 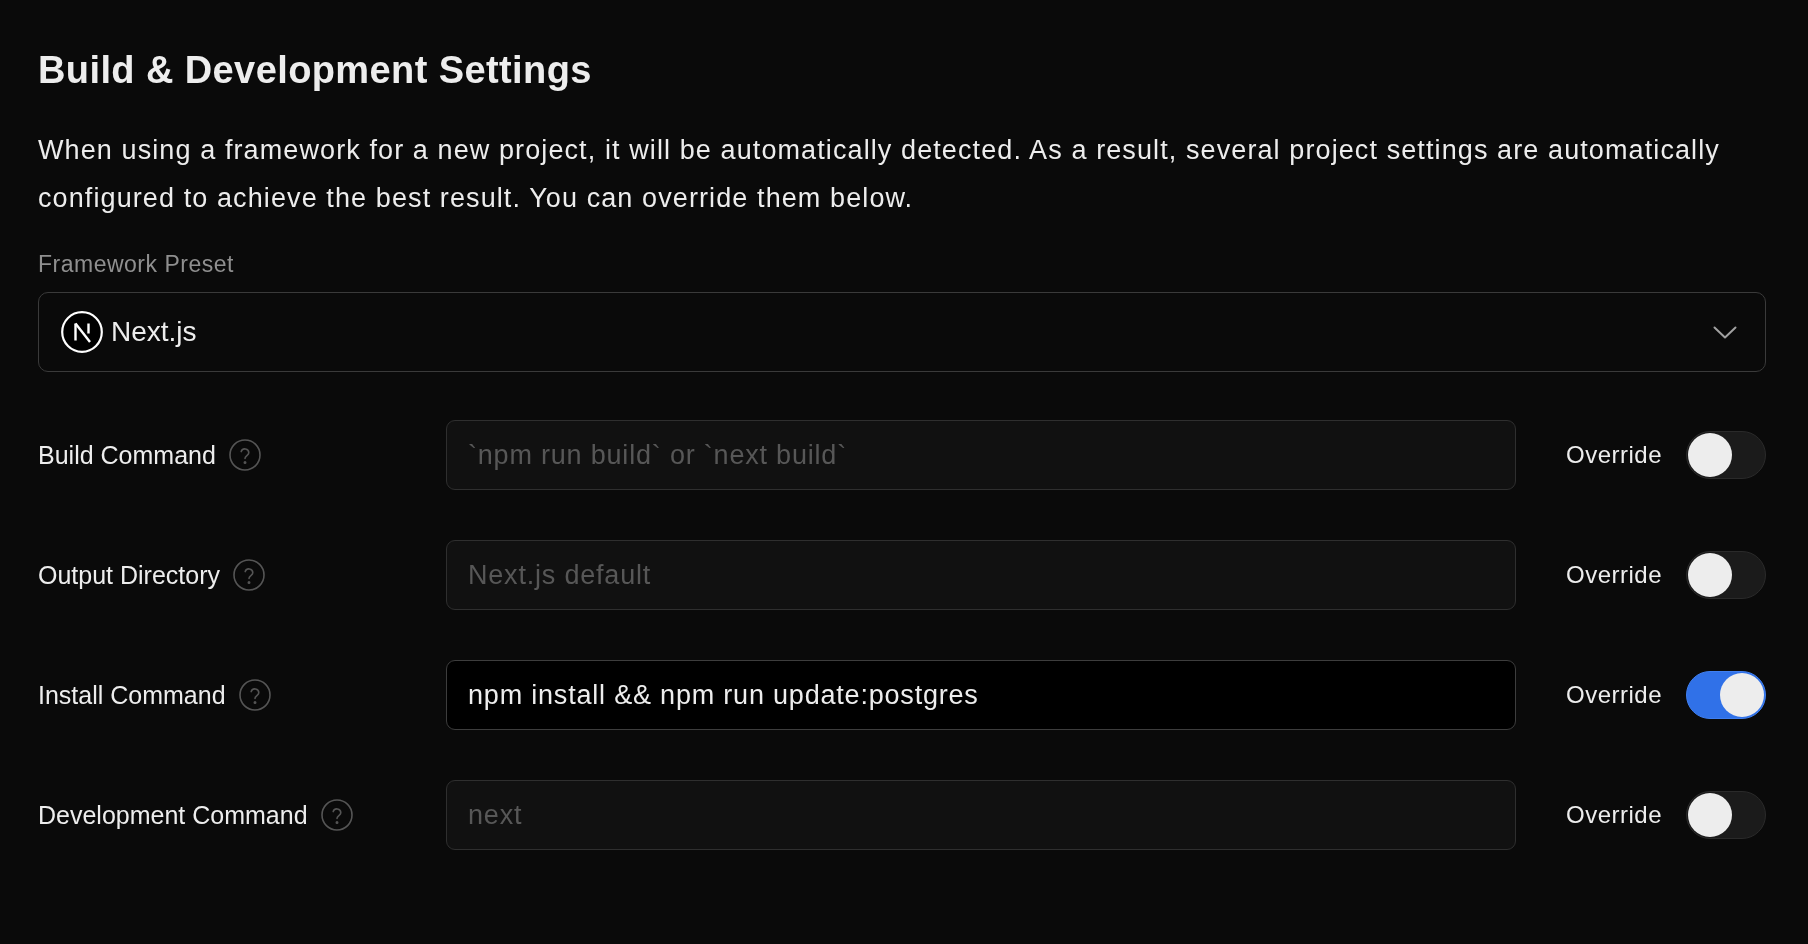 What do you see at coordinates (1725, 332) in the screenshot?
I see `chevron-down-icon` at bounding box center [1725, 332].